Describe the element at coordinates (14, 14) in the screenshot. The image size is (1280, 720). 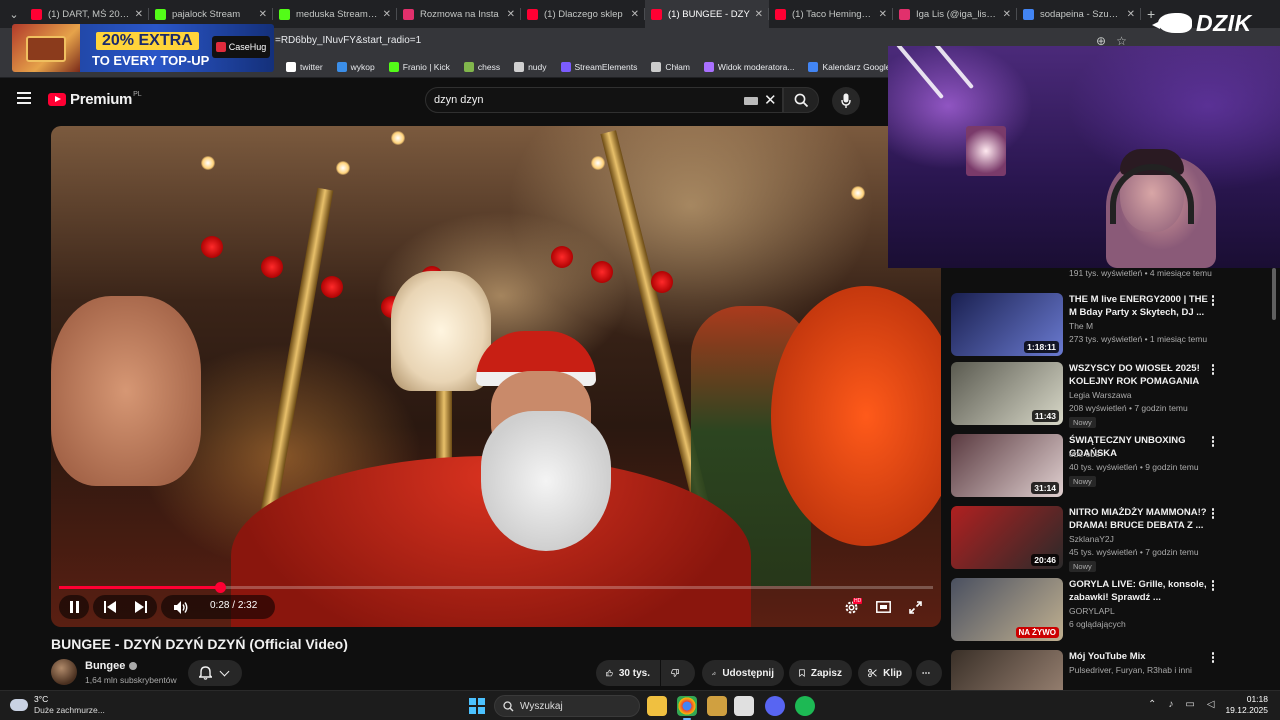
I see `tab-search-button: ⌄` at that location.